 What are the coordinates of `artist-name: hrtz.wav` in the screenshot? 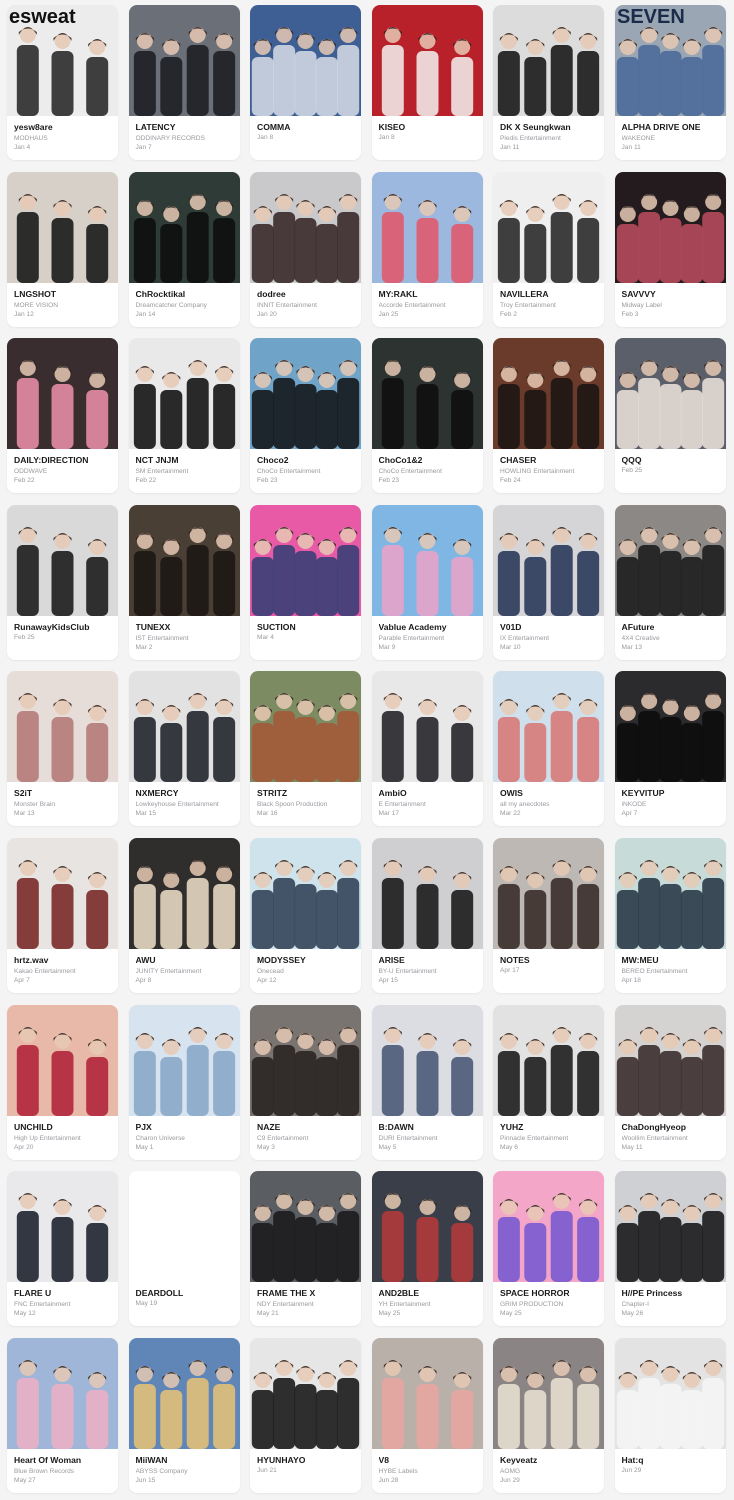 It's located at (64, 960).